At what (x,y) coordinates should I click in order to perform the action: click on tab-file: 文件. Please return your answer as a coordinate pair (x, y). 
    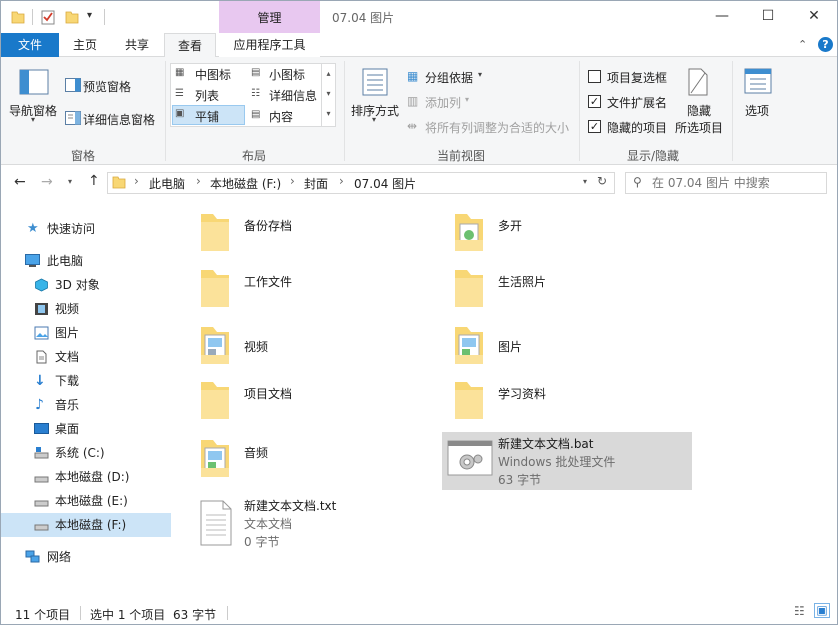
    Looking at the image, I should click on (30, 45).